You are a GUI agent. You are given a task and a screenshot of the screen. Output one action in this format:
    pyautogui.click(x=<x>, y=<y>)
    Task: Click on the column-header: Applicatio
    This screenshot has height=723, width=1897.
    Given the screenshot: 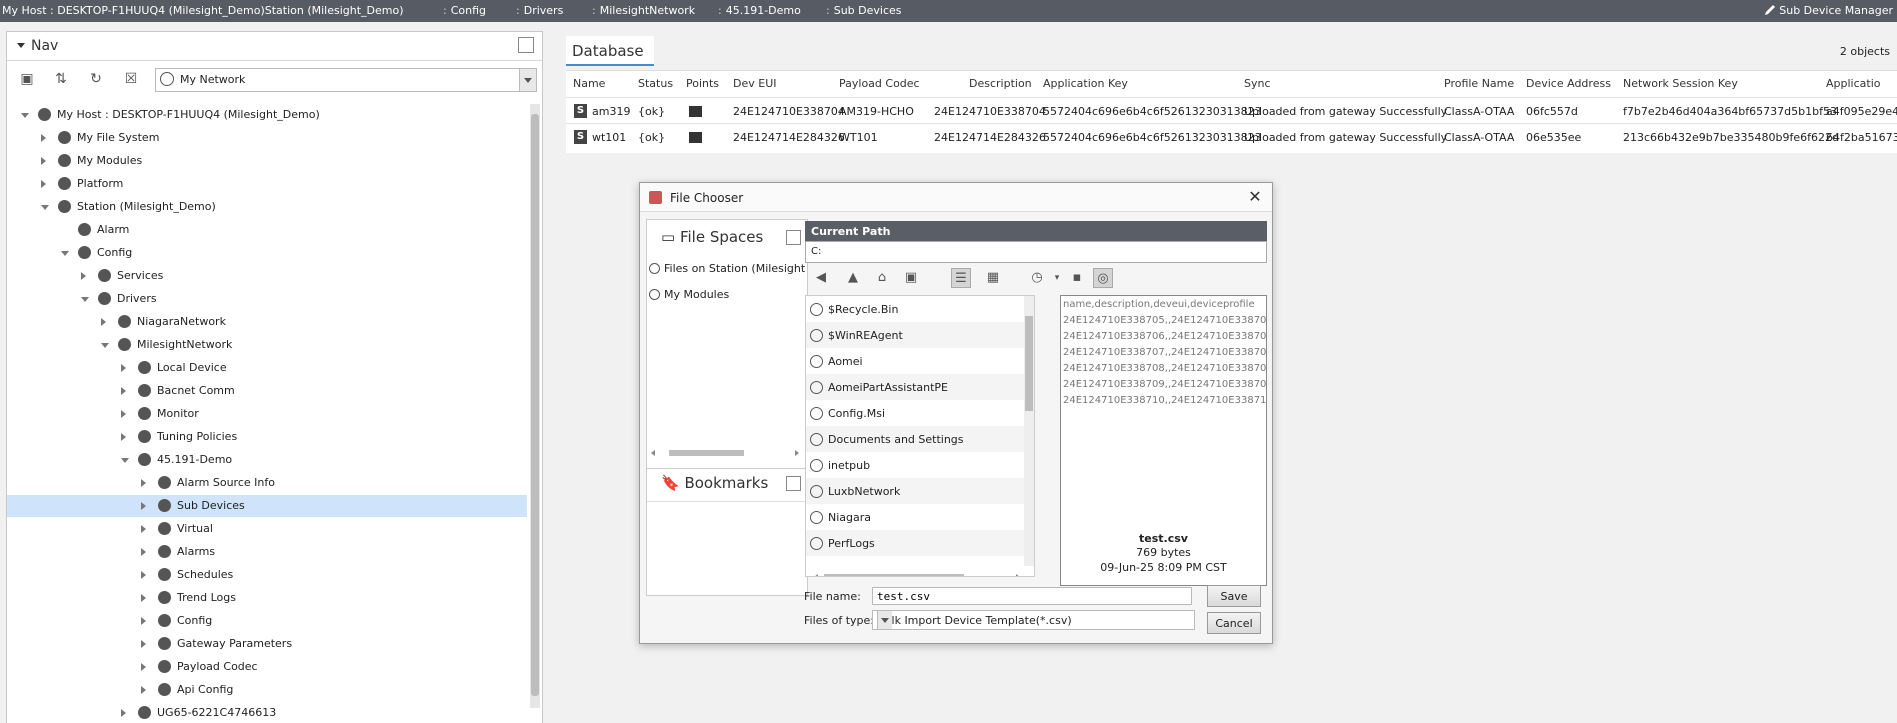 What is the action you would take?
    pyautogui.click(x=1853, y=83)
    